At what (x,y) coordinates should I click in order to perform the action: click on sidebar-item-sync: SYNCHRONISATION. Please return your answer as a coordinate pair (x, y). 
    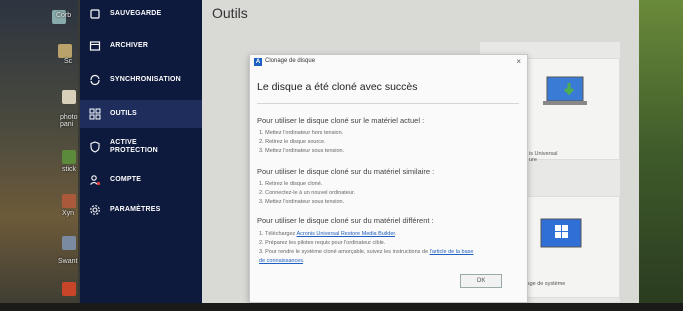
    Looking at the image, I should click on (141, 80).